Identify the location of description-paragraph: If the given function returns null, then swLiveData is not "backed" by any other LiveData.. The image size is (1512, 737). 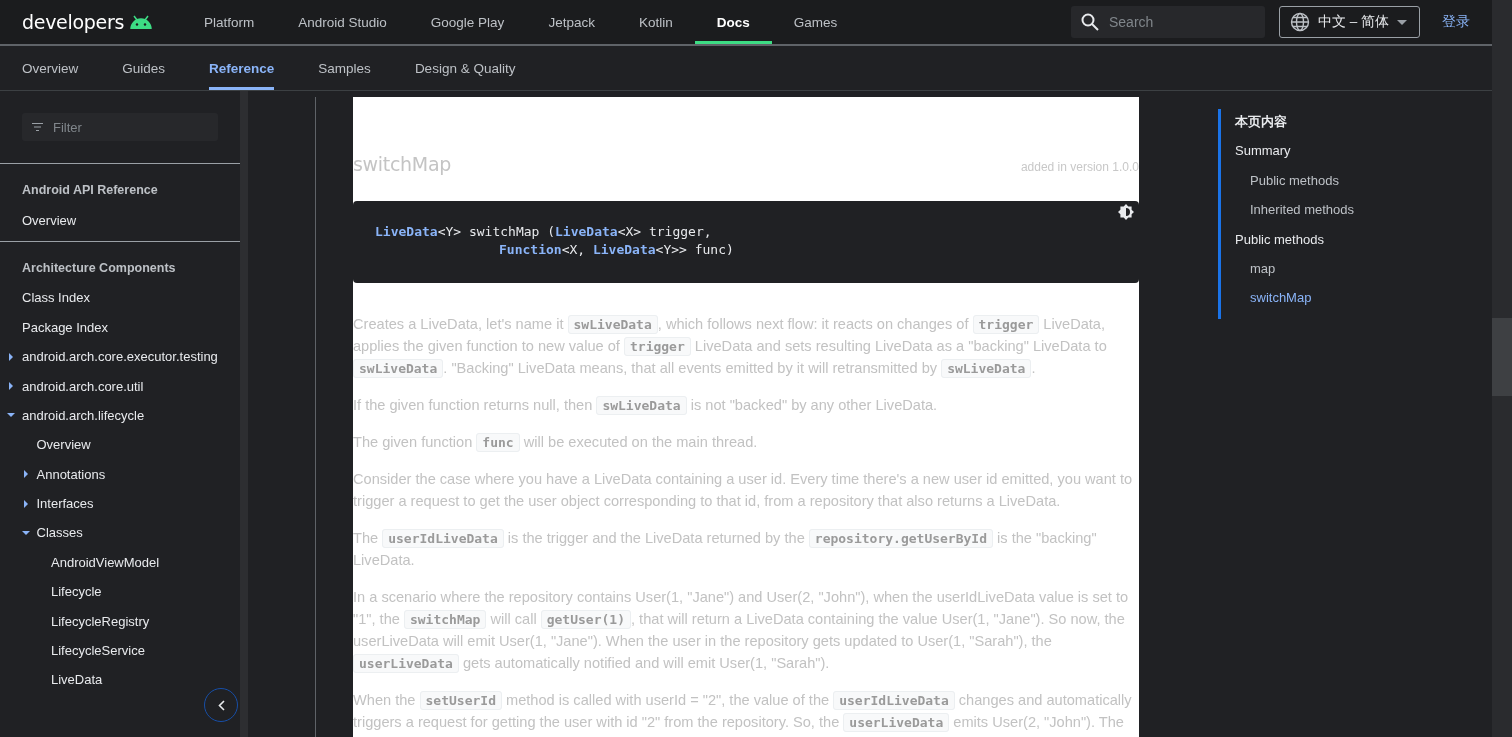
(646, 405).